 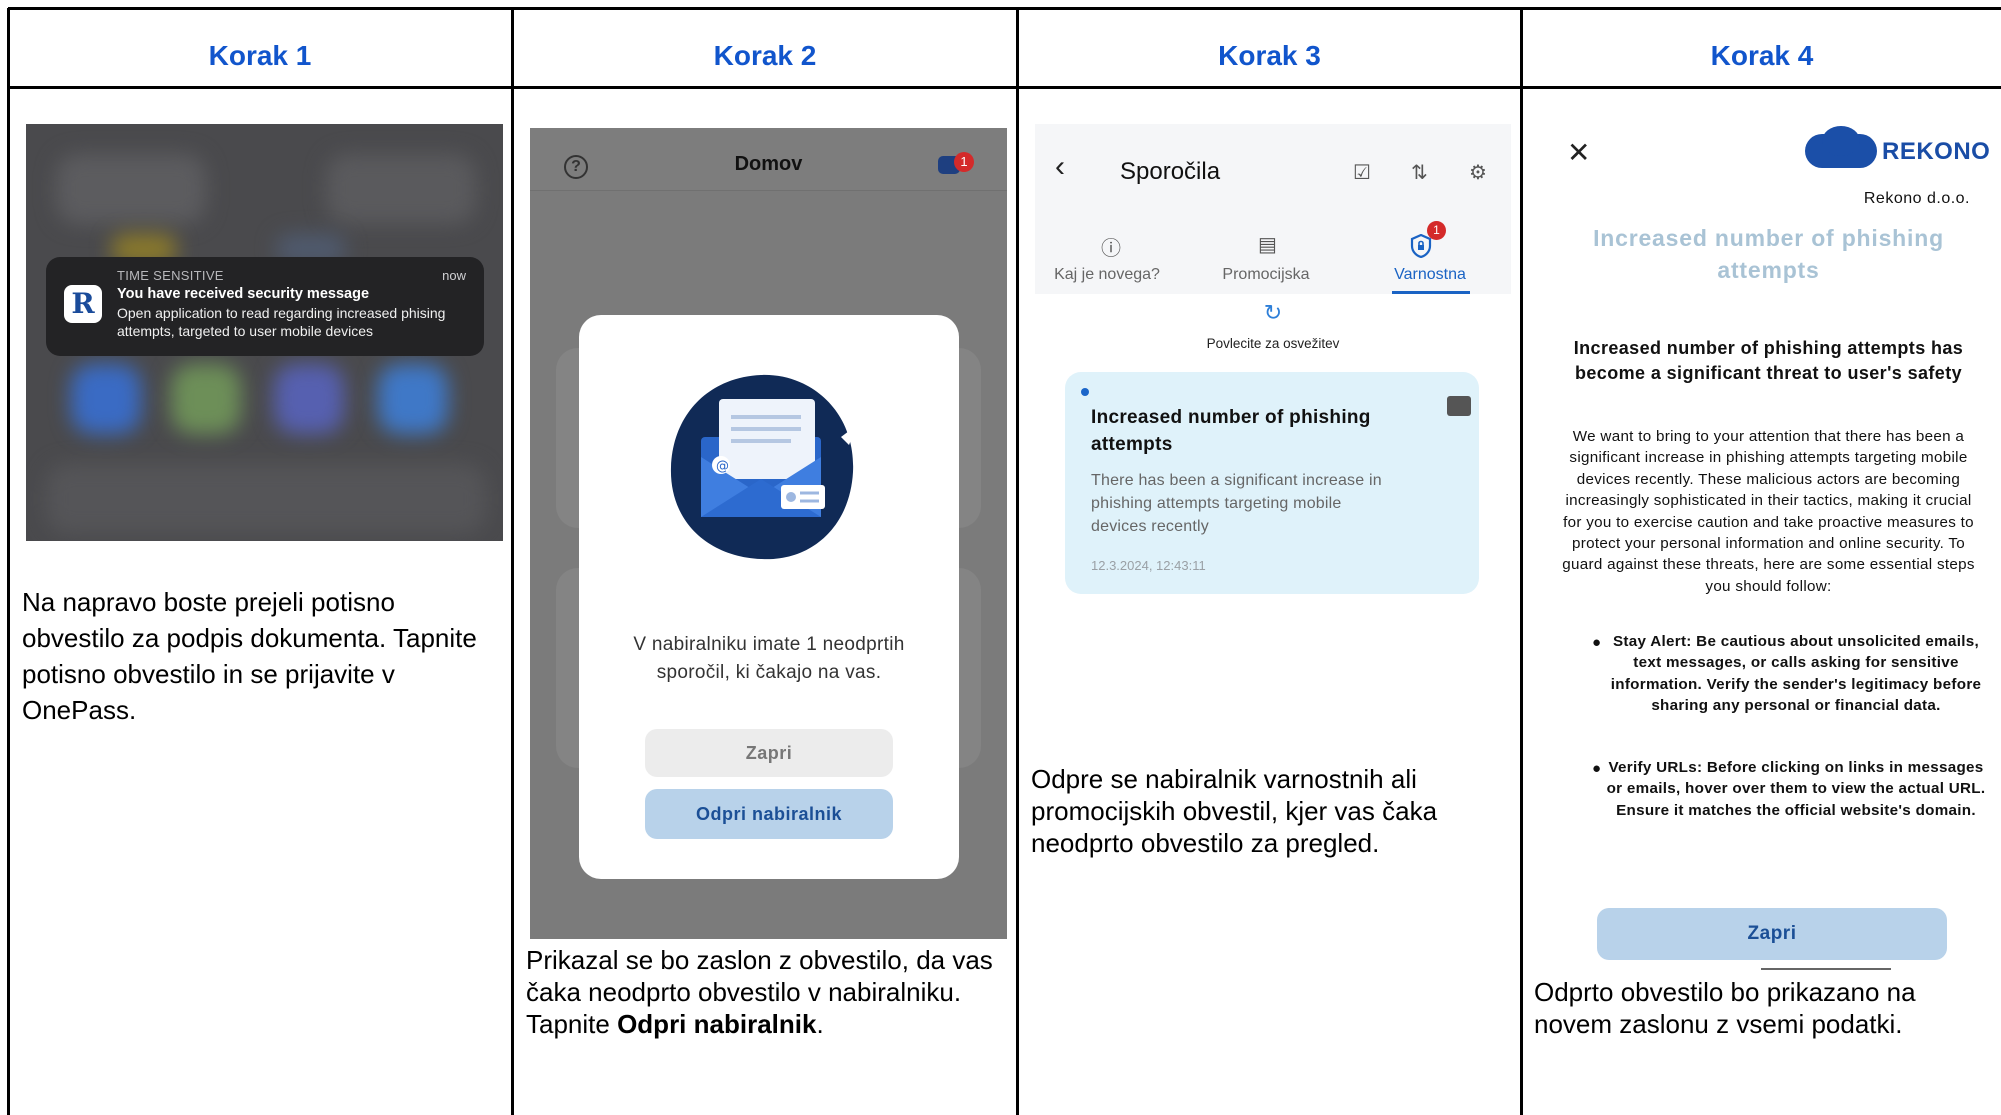 What do you see at coordinates (1266, 275) in the screenshot?
I see `tab-promotional: Promocijska` at bounding box center [1266, 275].